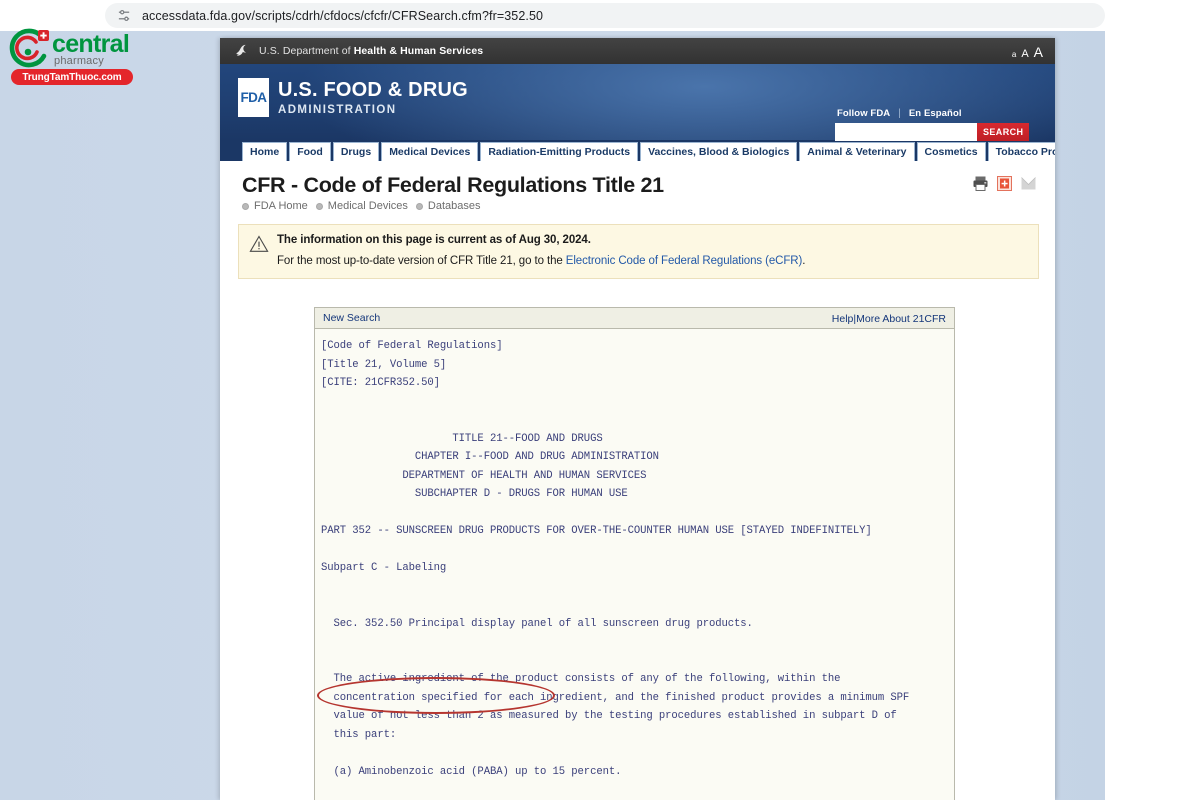 The height and width of the screenshot is (800, 1200). Describe the element at coordinates (637, 206) in the screenshot. I see `breadcrumb: FDA Home Medical Devices Databases` at that location.